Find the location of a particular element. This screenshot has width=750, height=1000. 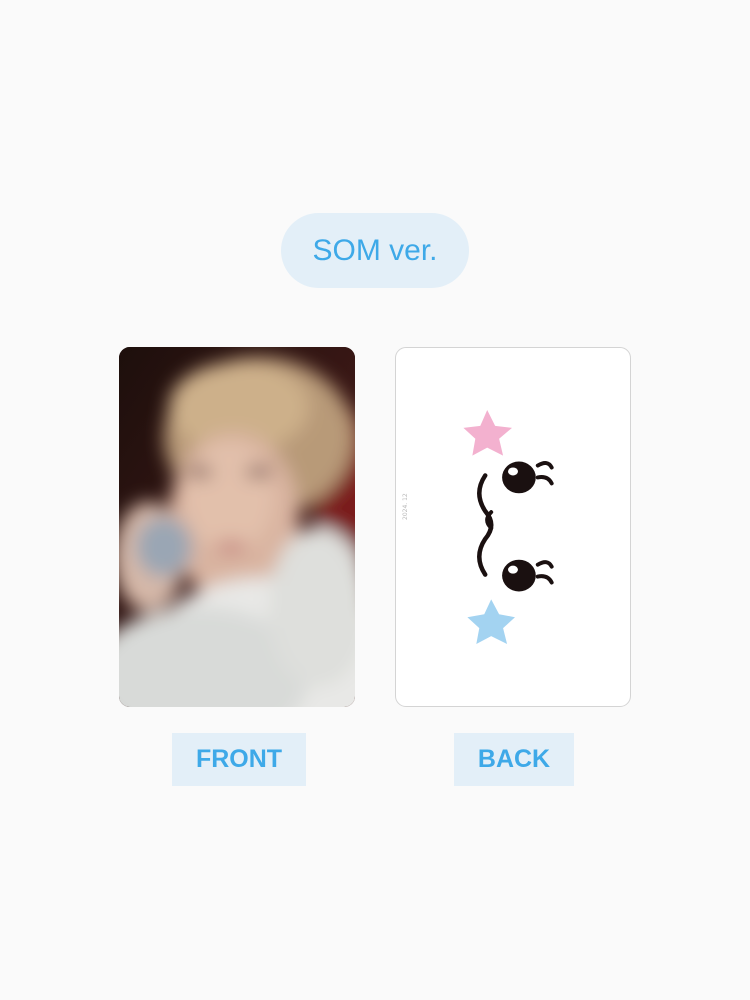

blue-star-icon is located at coordinates (491, 621).